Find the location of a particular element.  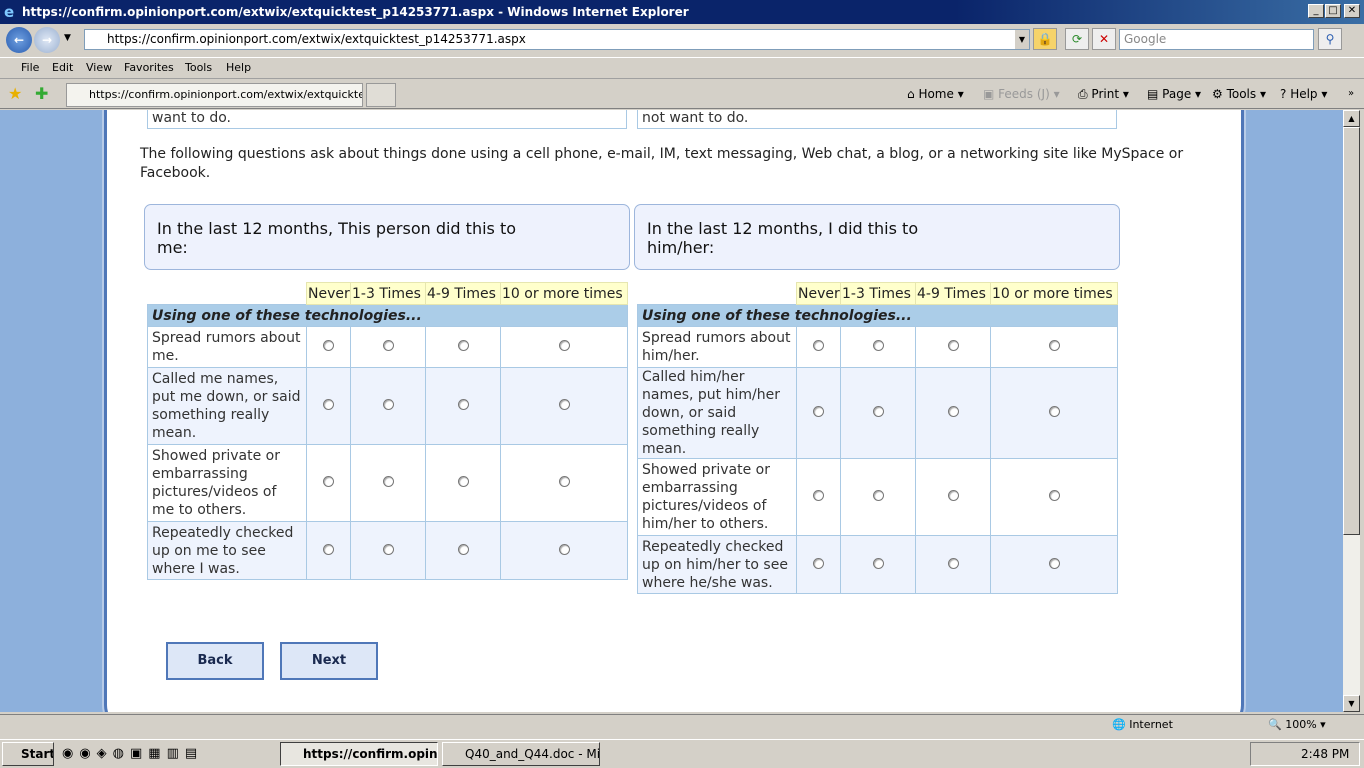

maximize-button: □ is located at coordinates (1333, 11).